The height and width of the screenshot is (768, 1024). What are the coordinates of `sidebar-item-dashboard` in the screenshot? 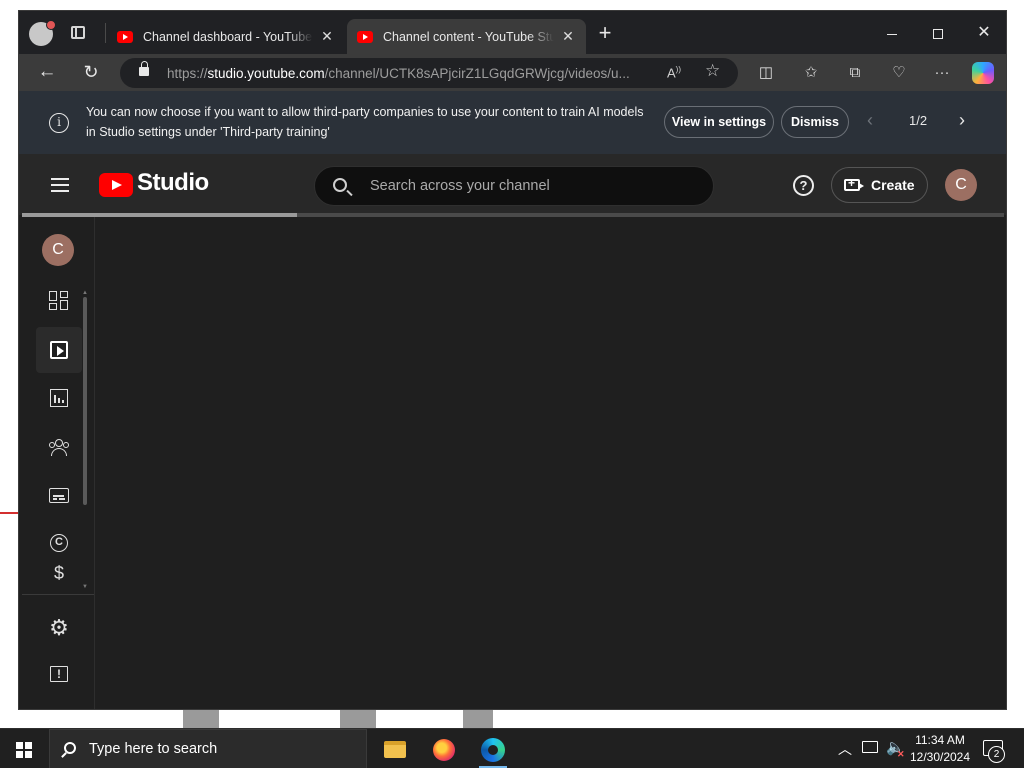 It's located at (59, 301).